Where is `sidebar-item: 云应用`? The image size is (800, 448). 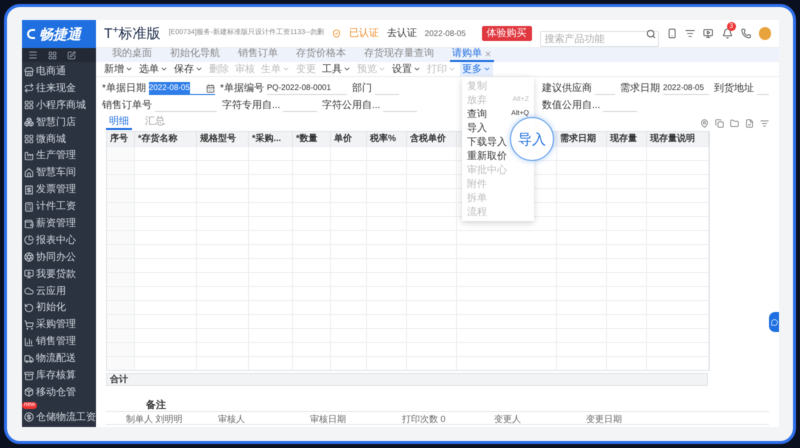 sidebar-item: 云应用 is located at coordinates (59, 291).